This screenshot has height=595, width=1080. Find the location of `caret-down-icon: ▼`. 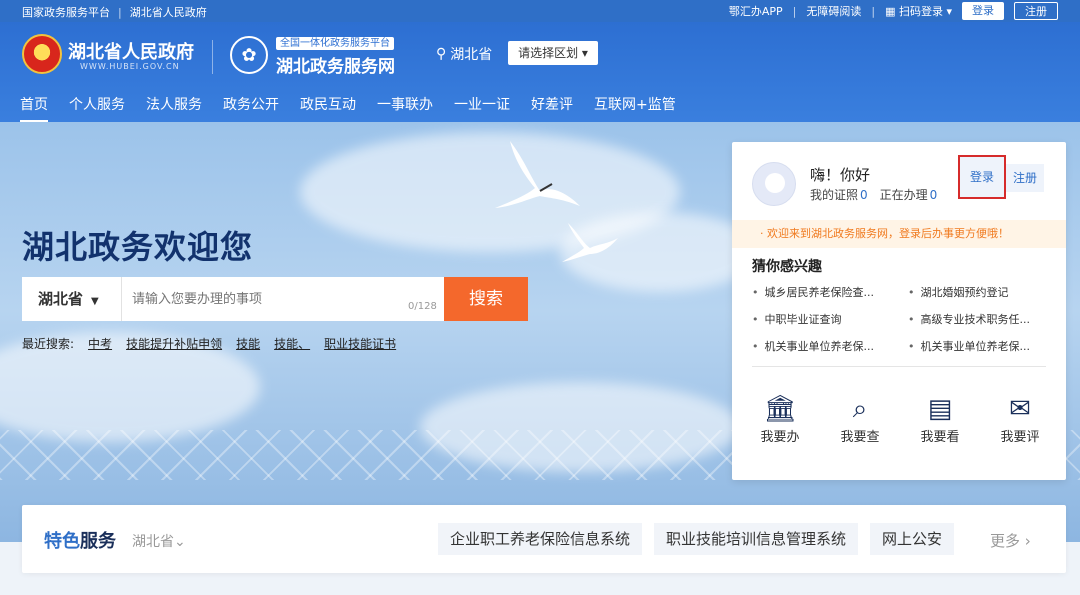

caret-down-icon: ▼ is located at coordinates (95, 301).